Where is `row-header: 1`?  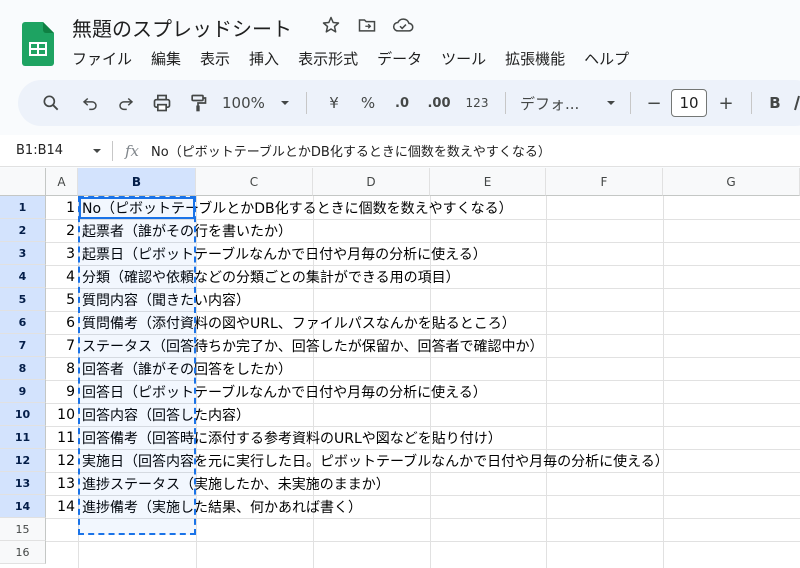
row-header: 1 is located at coordinates (23, 207).